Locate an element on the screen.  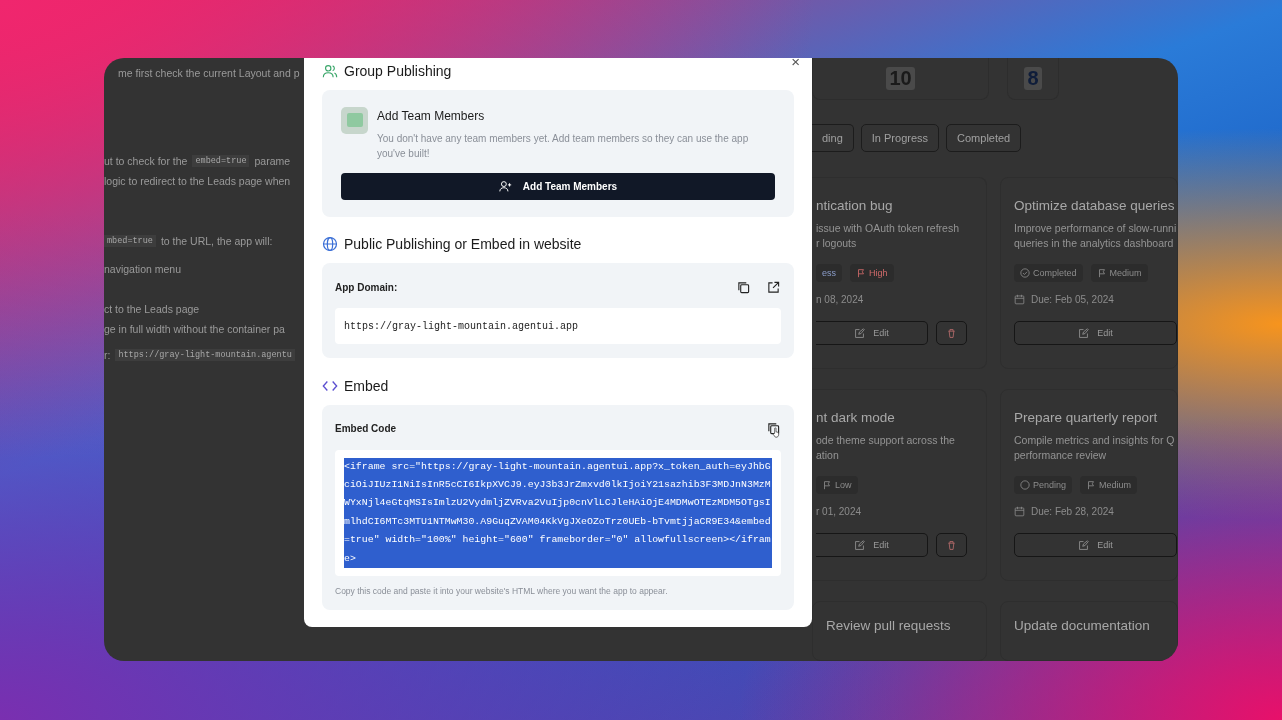
task-description: Improve performance of slow-runni is located at coordinates (1095, 228).